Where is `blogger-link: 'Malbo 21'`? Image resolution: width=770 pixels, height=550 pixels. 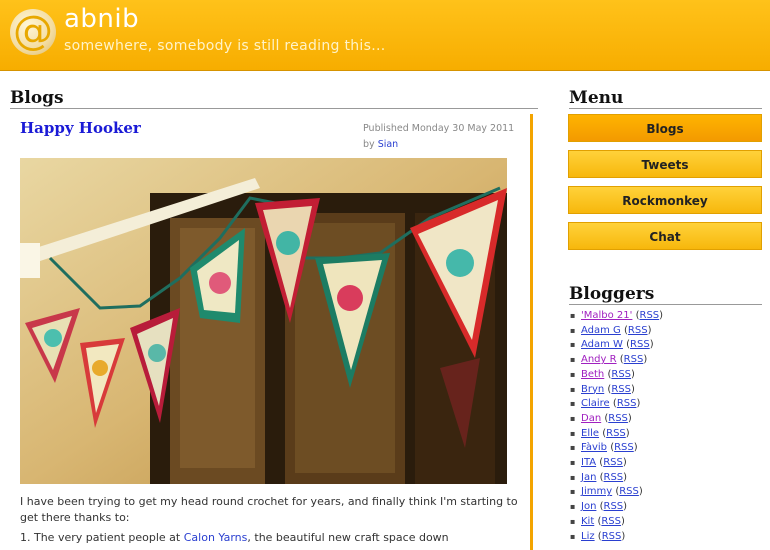 blogger-link: 'Malbo 21' is located at coordinates (606, 315).